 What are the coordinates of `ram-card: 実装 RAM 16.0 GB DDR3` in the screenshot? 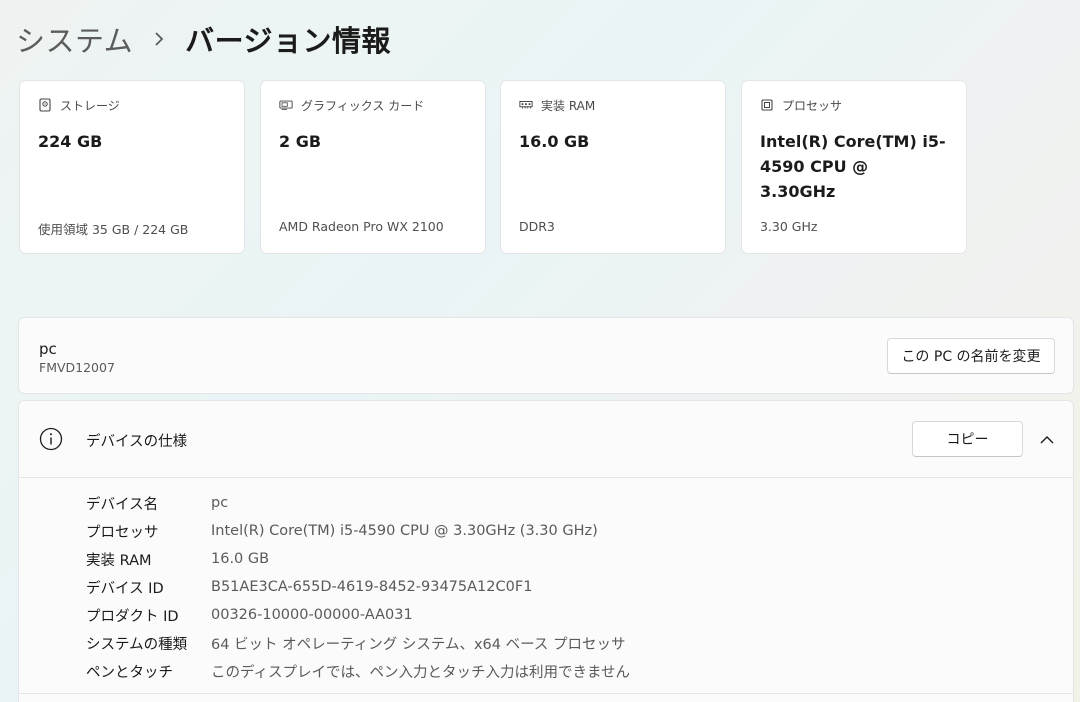 It's located at (613, 167).